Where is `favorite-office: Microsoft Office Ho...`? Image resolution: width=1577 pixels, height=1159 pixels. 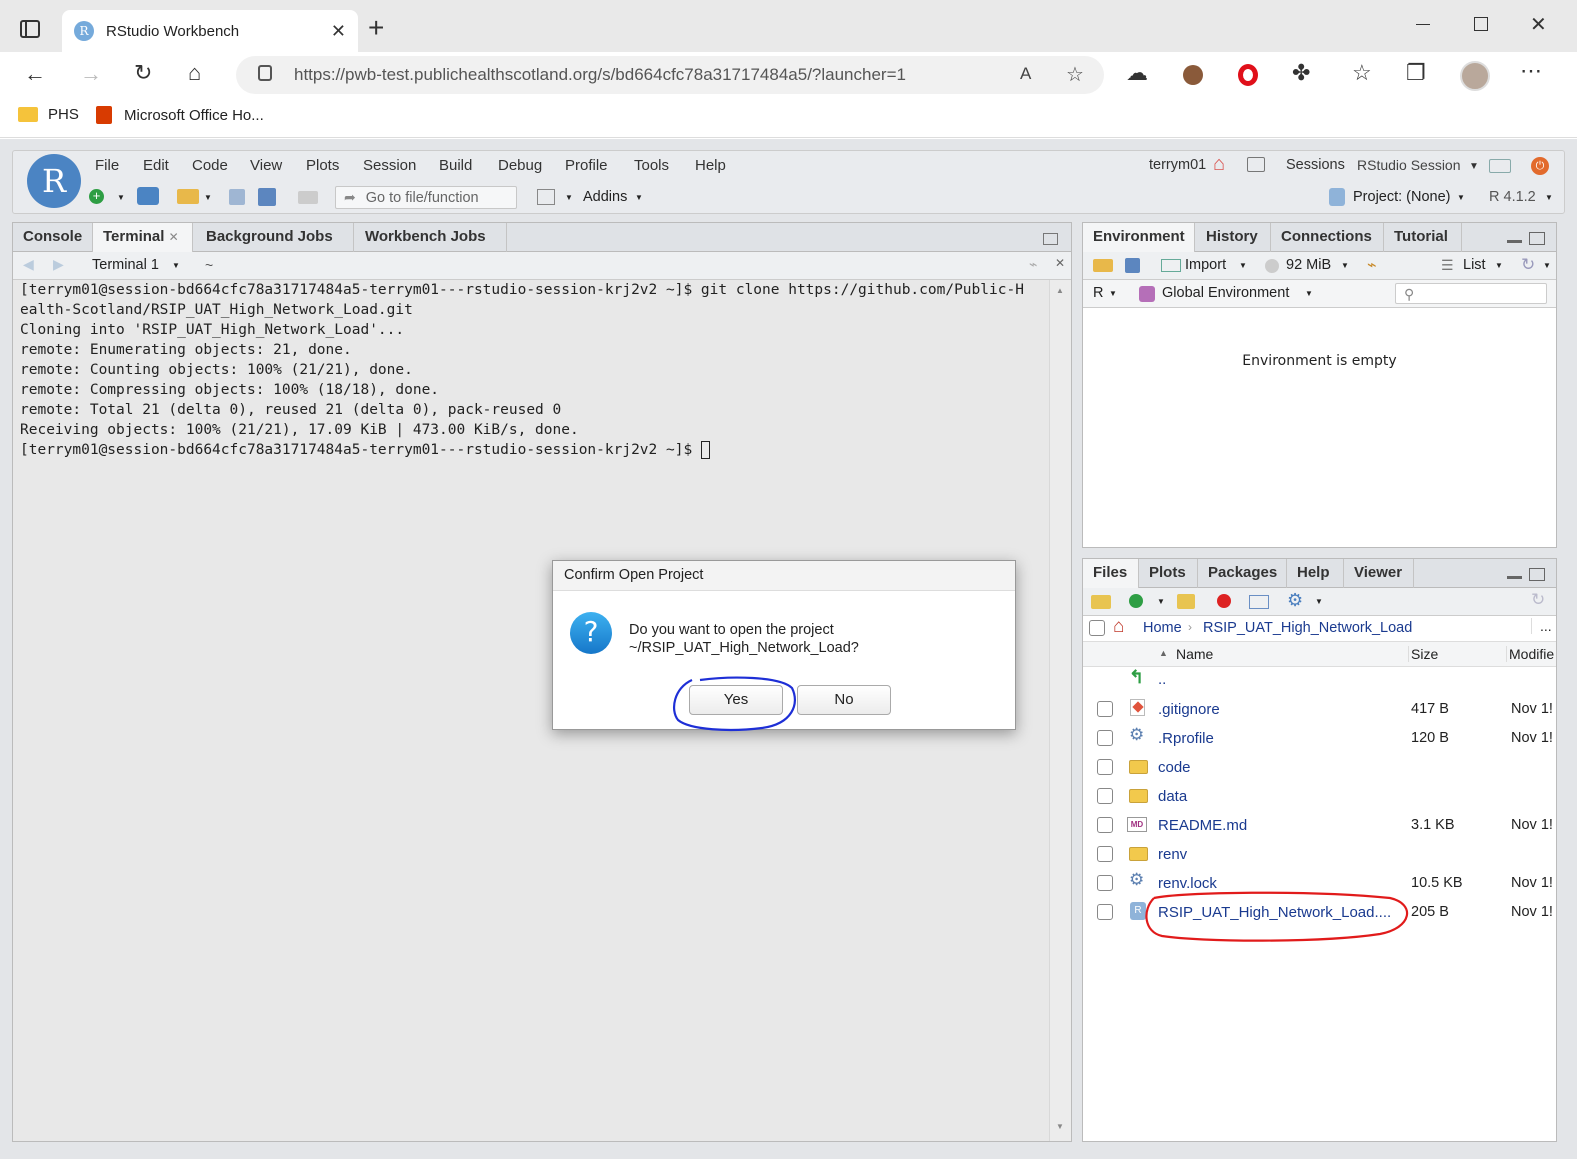 favorite-office: Microsoft Office Ho... is located at coordinates (180, 115).